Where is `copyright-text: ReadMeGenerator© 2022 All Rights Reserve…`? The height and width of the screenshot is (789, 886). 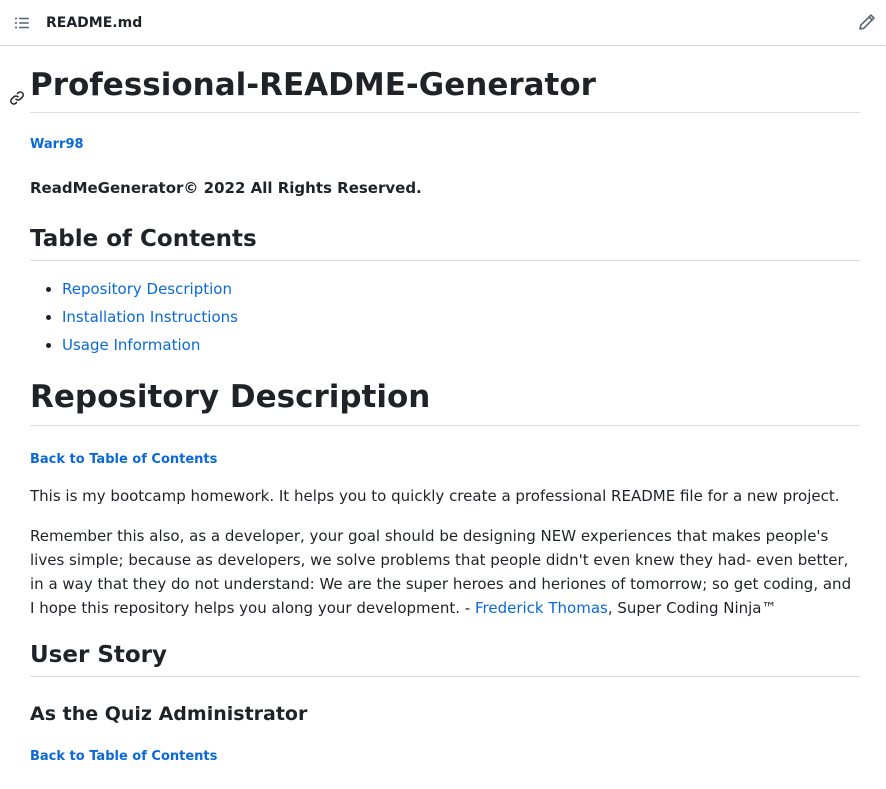
copyright-text: ReadMeGenerator© 2022 All Rights Reserve… is located at coordinates (226, 188).